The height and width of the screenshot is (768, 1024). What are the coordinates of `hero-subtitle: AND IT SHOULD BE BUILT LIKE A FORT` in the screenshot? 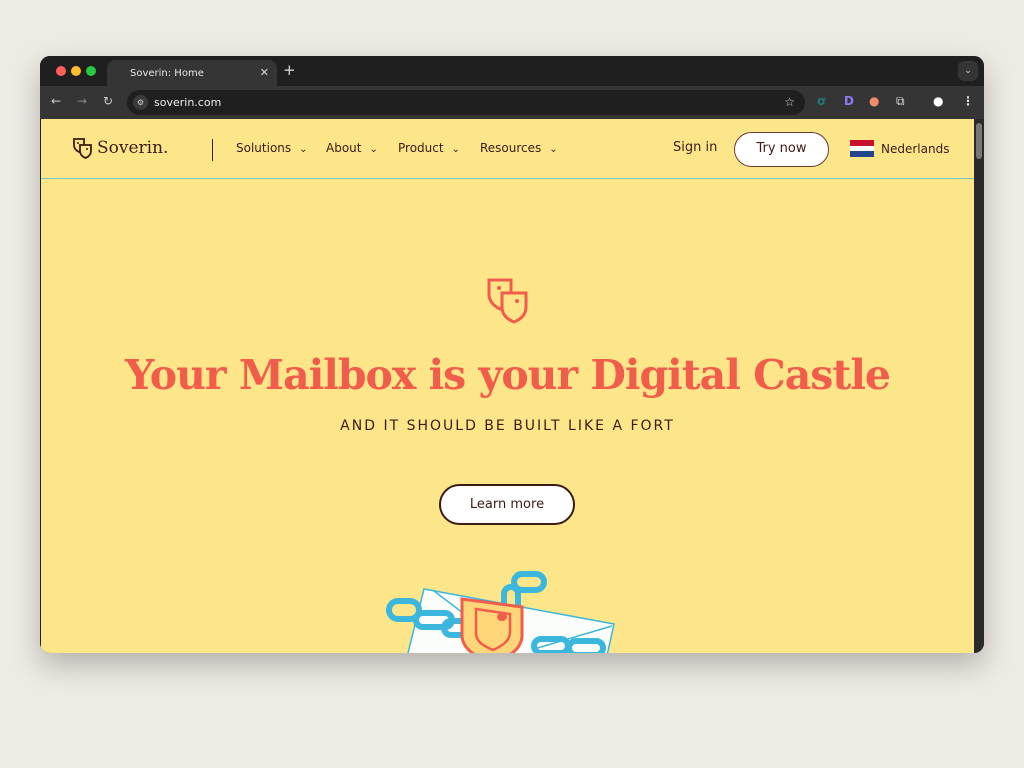 It's located at (507, 426).